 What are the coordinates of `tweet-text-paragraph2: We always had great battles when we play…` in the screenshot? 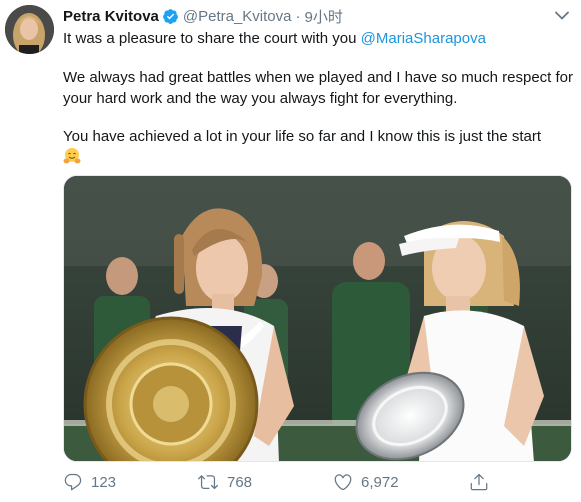 It's located at (318, 88).